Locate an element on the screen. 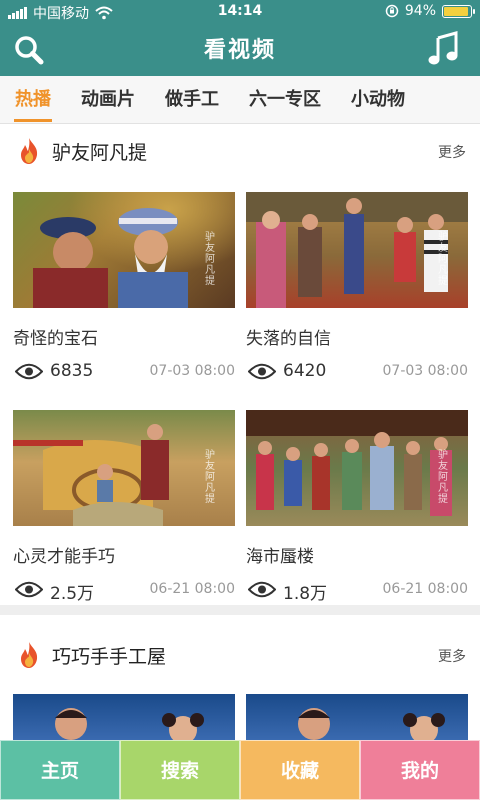 The height and width of the screenshot is (800, 480). view-count: 6835 is located at coordinates (72, 371).